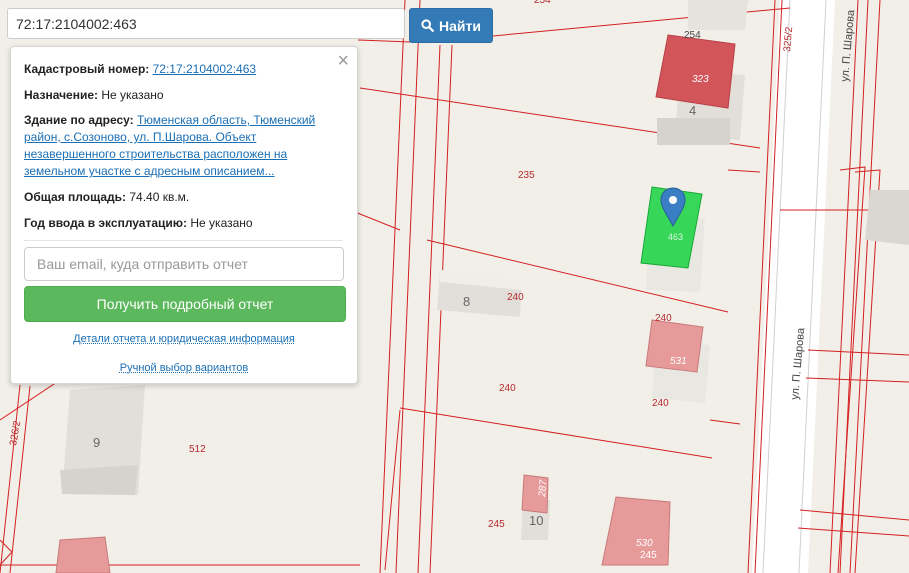  I want to click on year-row: Год ввода в эксплуатацию: Не указано, so click(184, 223).